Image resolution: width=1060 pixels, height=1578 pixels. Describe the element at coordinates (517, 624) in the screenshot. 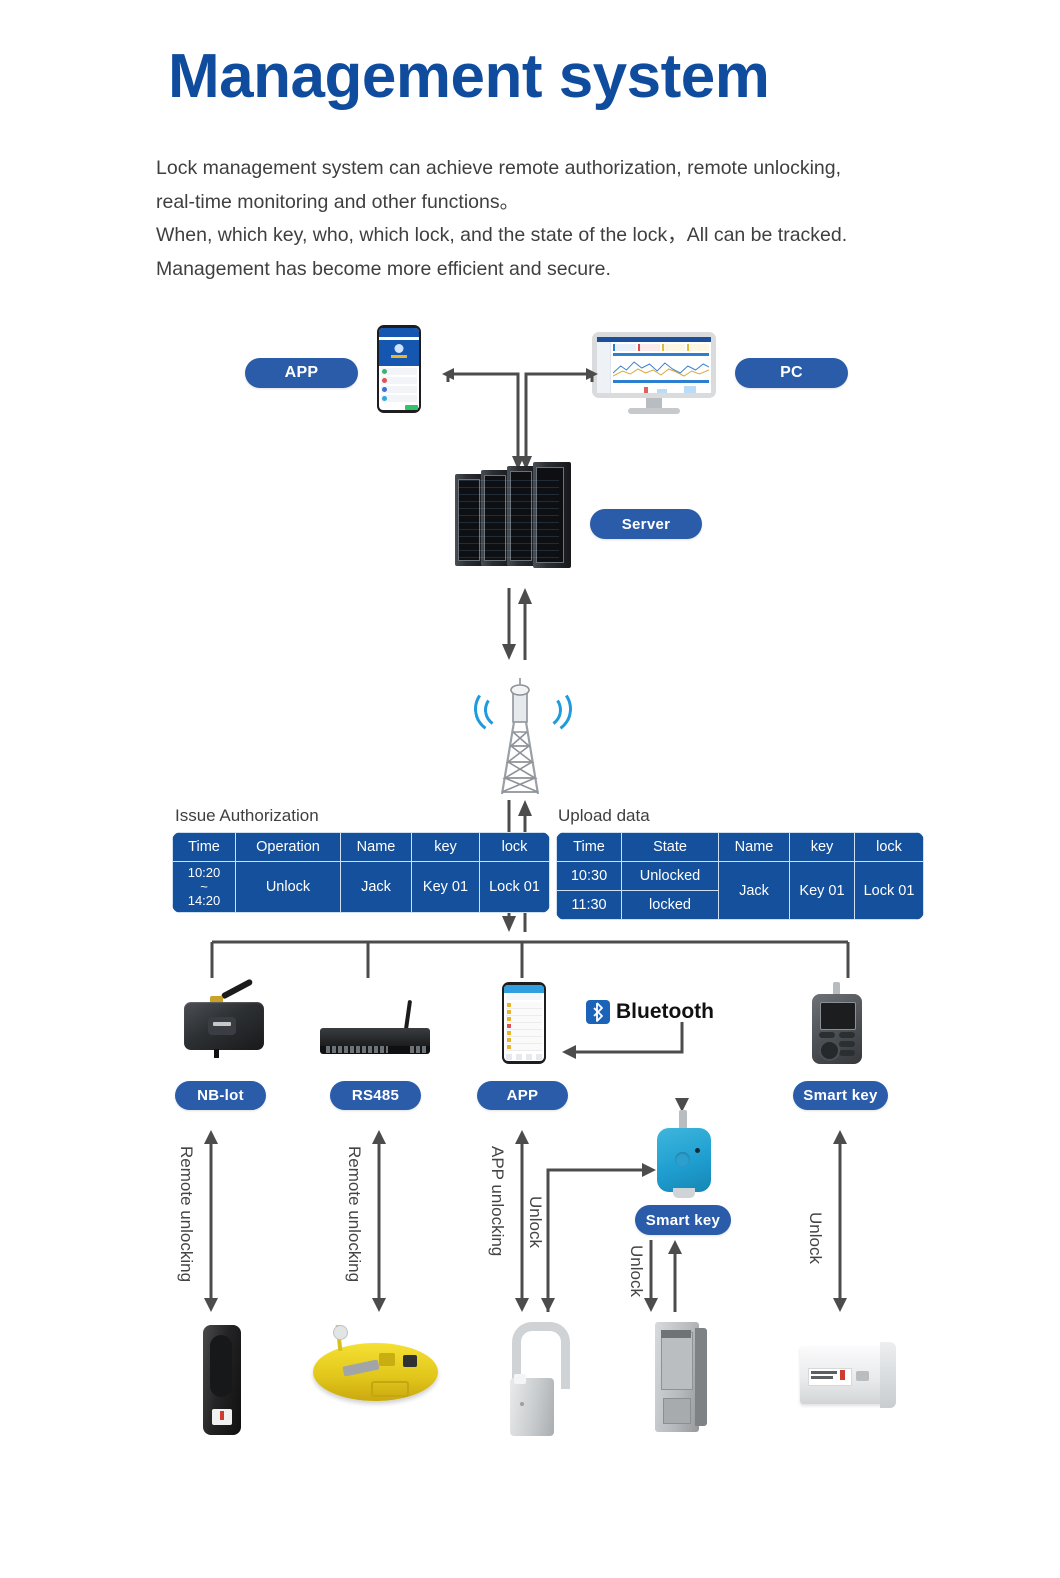

I see `connector-server-to-tower` at that location.